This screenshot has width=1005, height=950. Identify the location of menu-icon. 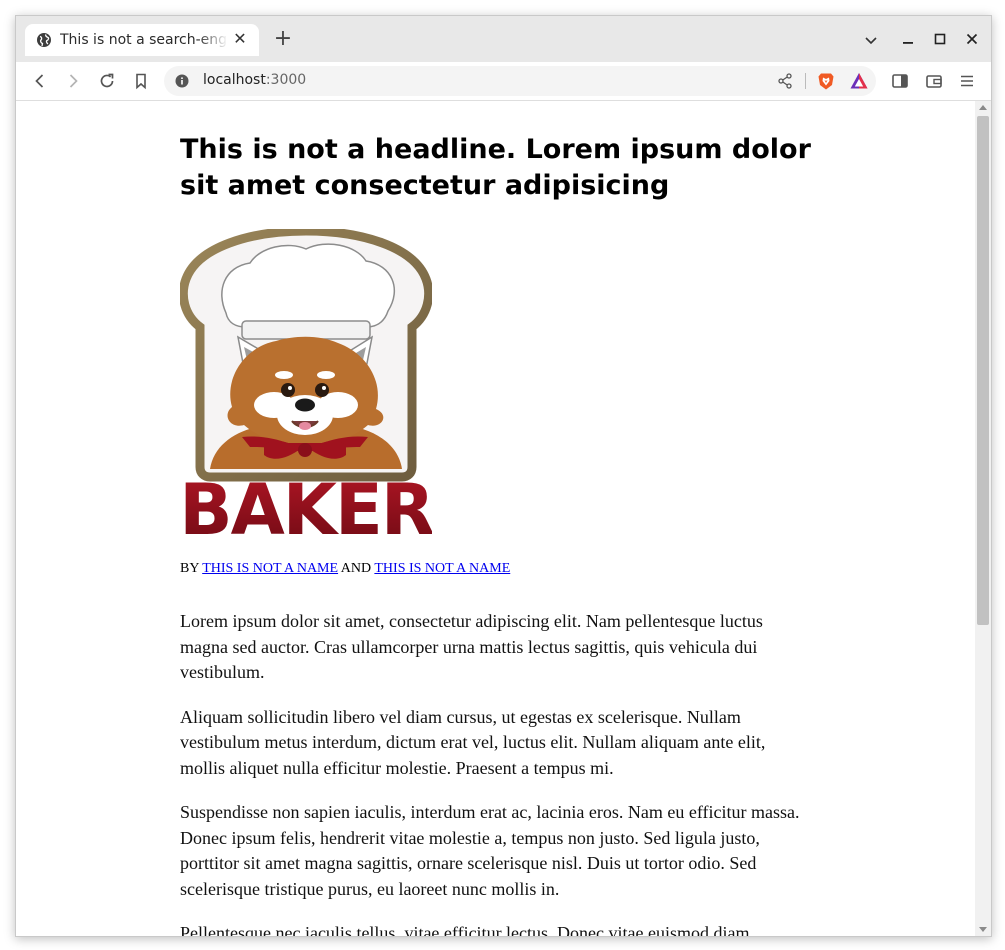
(967, 81).